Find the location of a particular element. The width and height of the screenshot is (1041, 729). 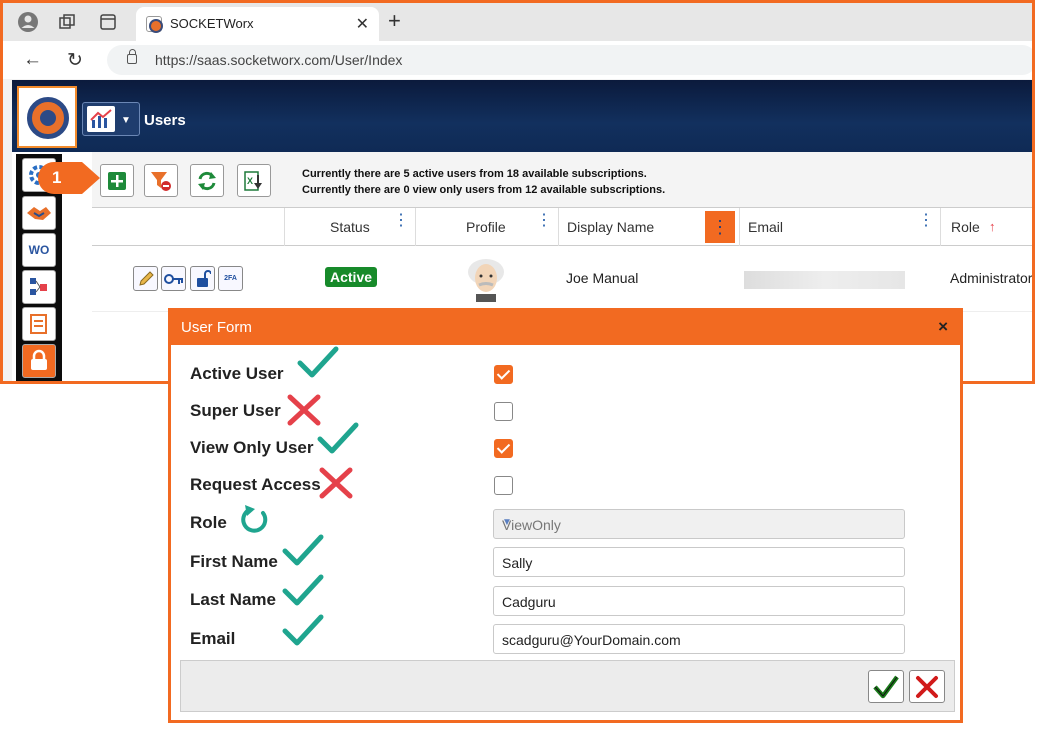

refresh-icon is located at coordinates (207, 180).